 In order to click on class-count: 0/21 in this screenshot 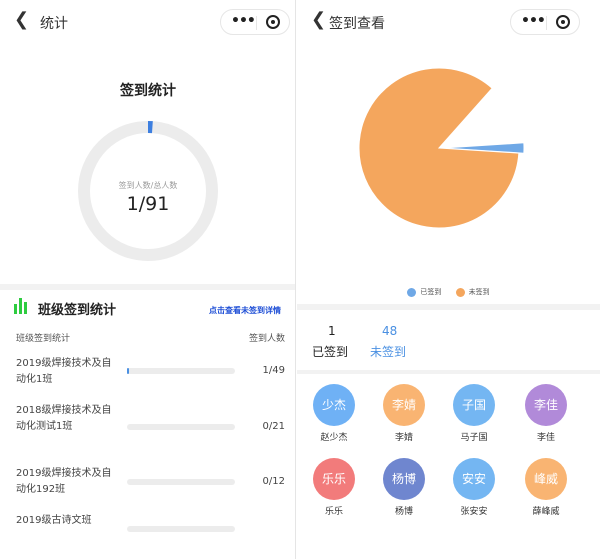, I will do `click(273, 426)`.